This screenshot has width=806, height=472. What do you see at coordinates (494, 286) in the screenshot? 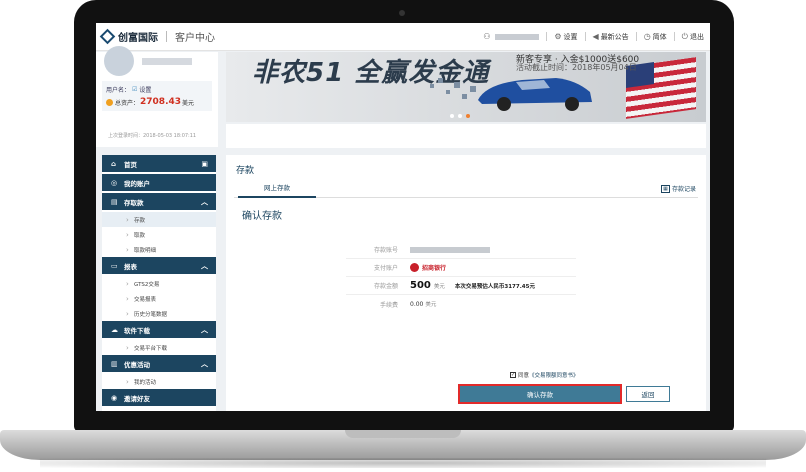
I see `rmb-estimate: 本次交易预估人民币3177.45元` at bounding box center [494, 286].